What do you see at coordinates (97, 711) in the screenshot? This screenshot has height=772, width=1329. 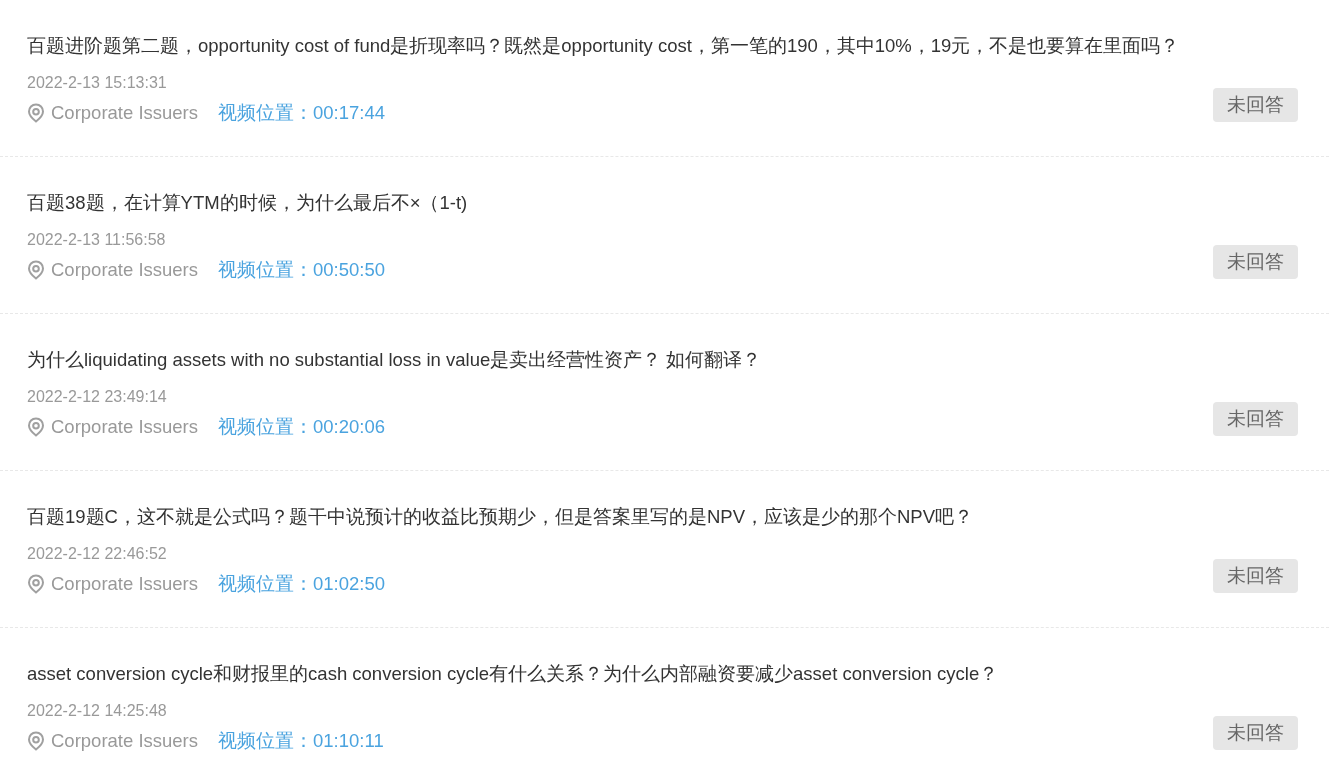 I see `question-date: 2022-2-12 14:25:48` at bounding box center [97, 711].